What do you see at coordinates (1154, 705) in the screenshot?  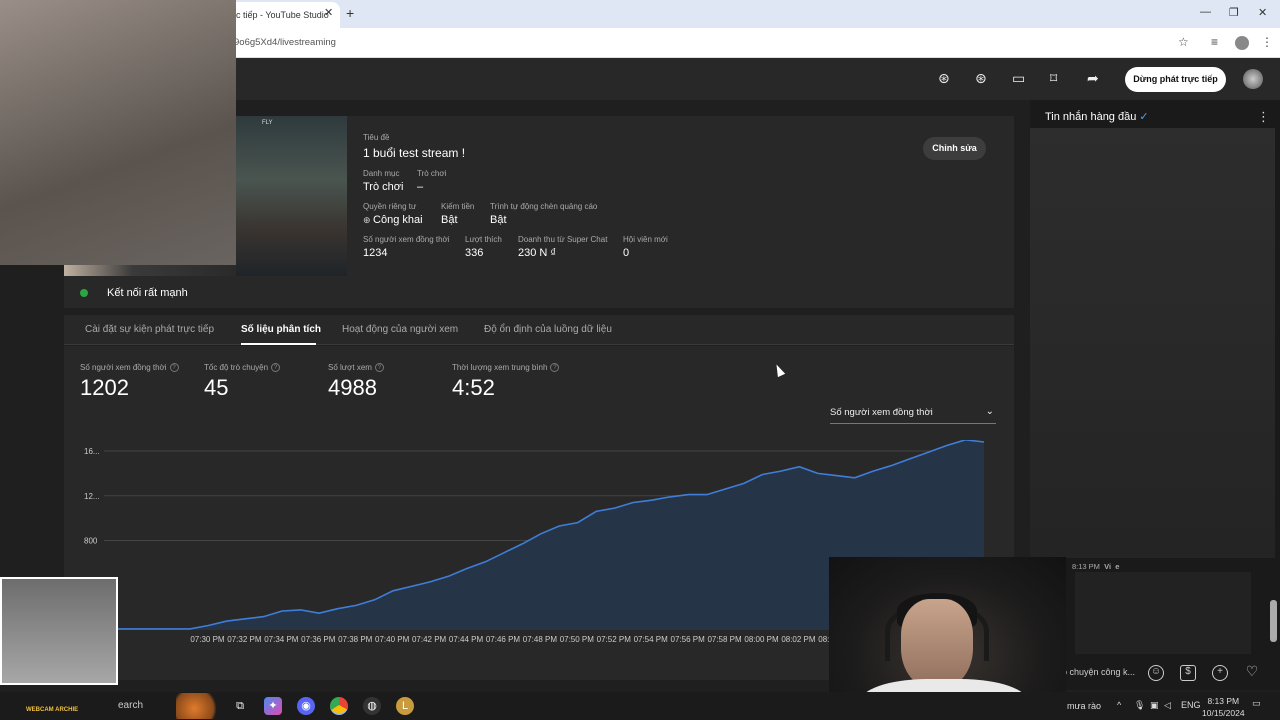 I see `network-icon: ▣` at bounding box center [1154, 705].